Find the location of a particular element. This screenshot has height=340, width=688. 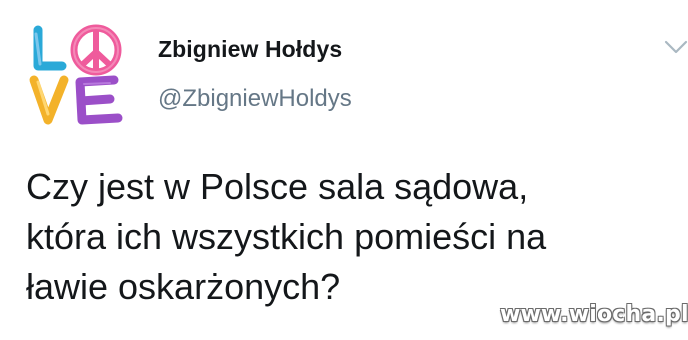

love-logo-icon is located at coordinates (76, 74).